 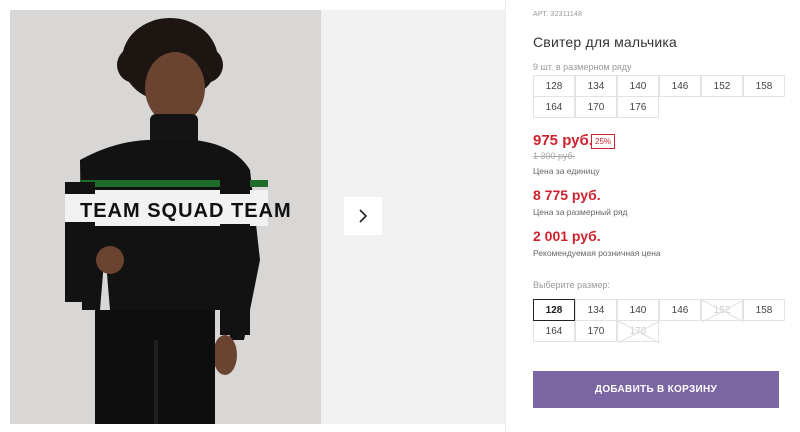 What do you see at coordinates (567, 236) in the screenshot?
I see `retail-price: 2 001 руб.` at bounding box center [567, 236].